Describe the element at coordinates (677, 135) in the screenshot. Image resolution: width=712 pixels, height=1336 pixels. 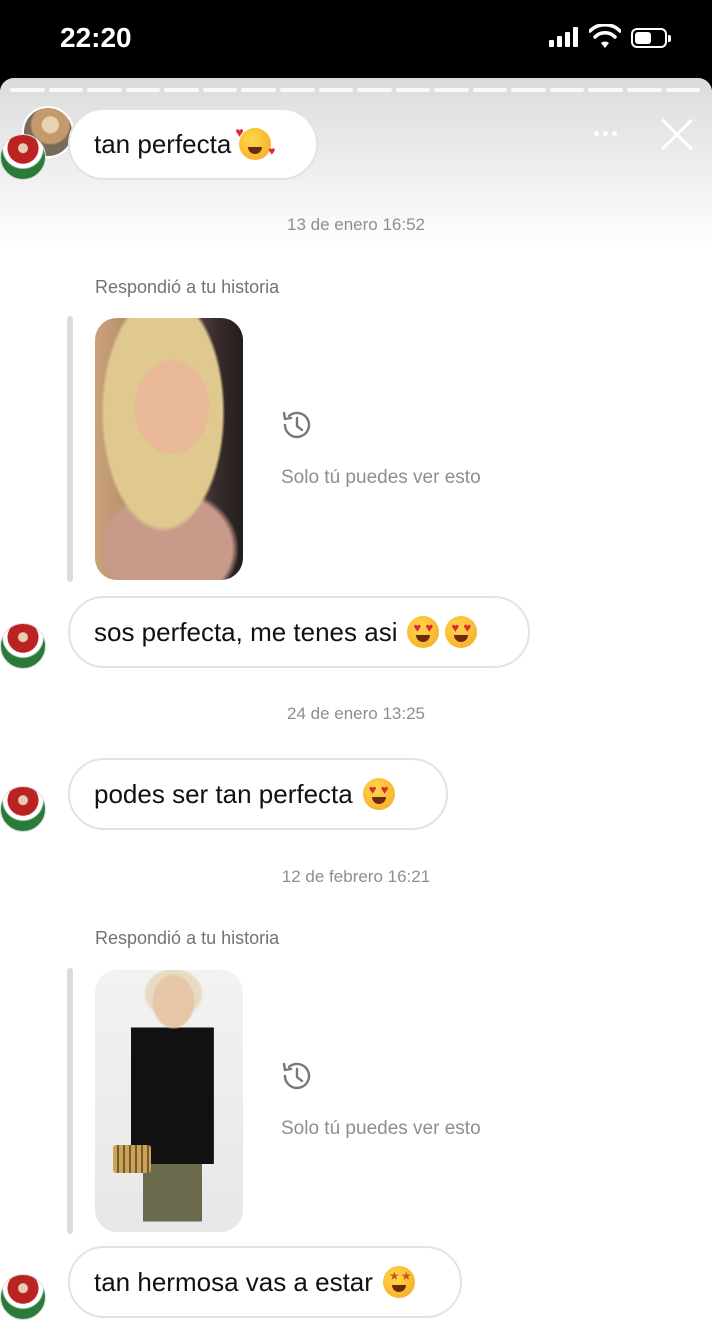
I see `close-icon` at that location.